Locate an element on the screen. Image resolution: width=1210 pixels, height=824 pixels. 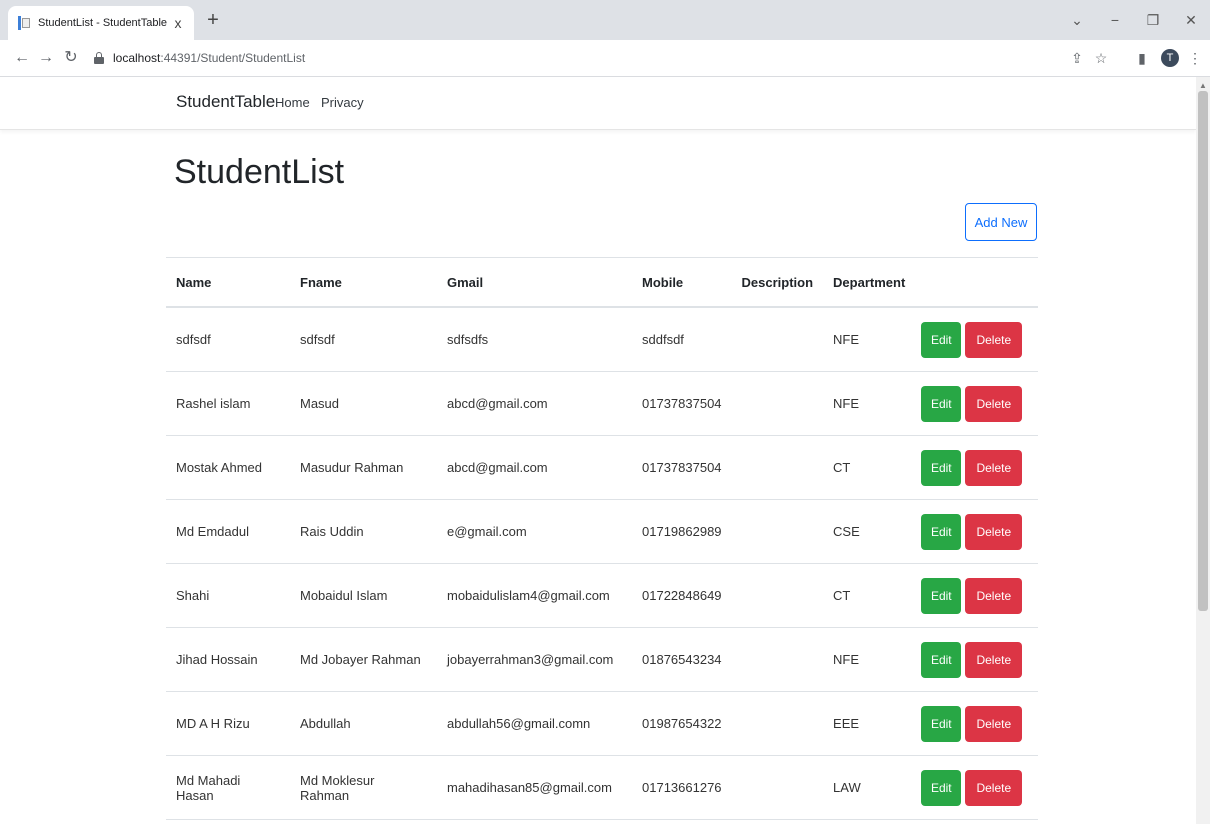
cell-fname: Masudur Rahman is located at coordinates (363, 467).